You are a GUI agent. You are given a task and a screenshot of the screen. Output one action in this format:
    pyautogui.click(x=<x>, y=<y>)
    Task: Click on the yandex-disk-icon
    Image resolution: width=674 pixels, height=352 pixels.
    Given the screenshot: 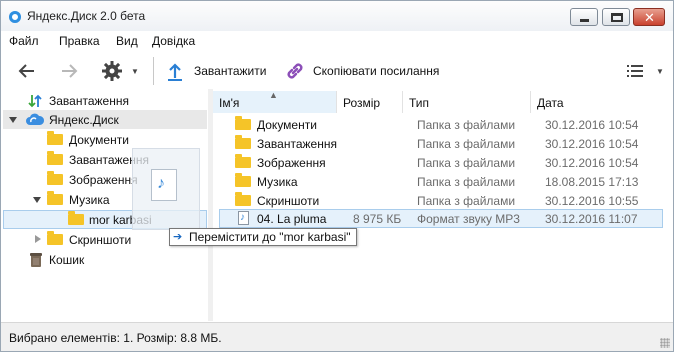 What is the action you would take?
    pyautogui.click(x=15, y=17)
    